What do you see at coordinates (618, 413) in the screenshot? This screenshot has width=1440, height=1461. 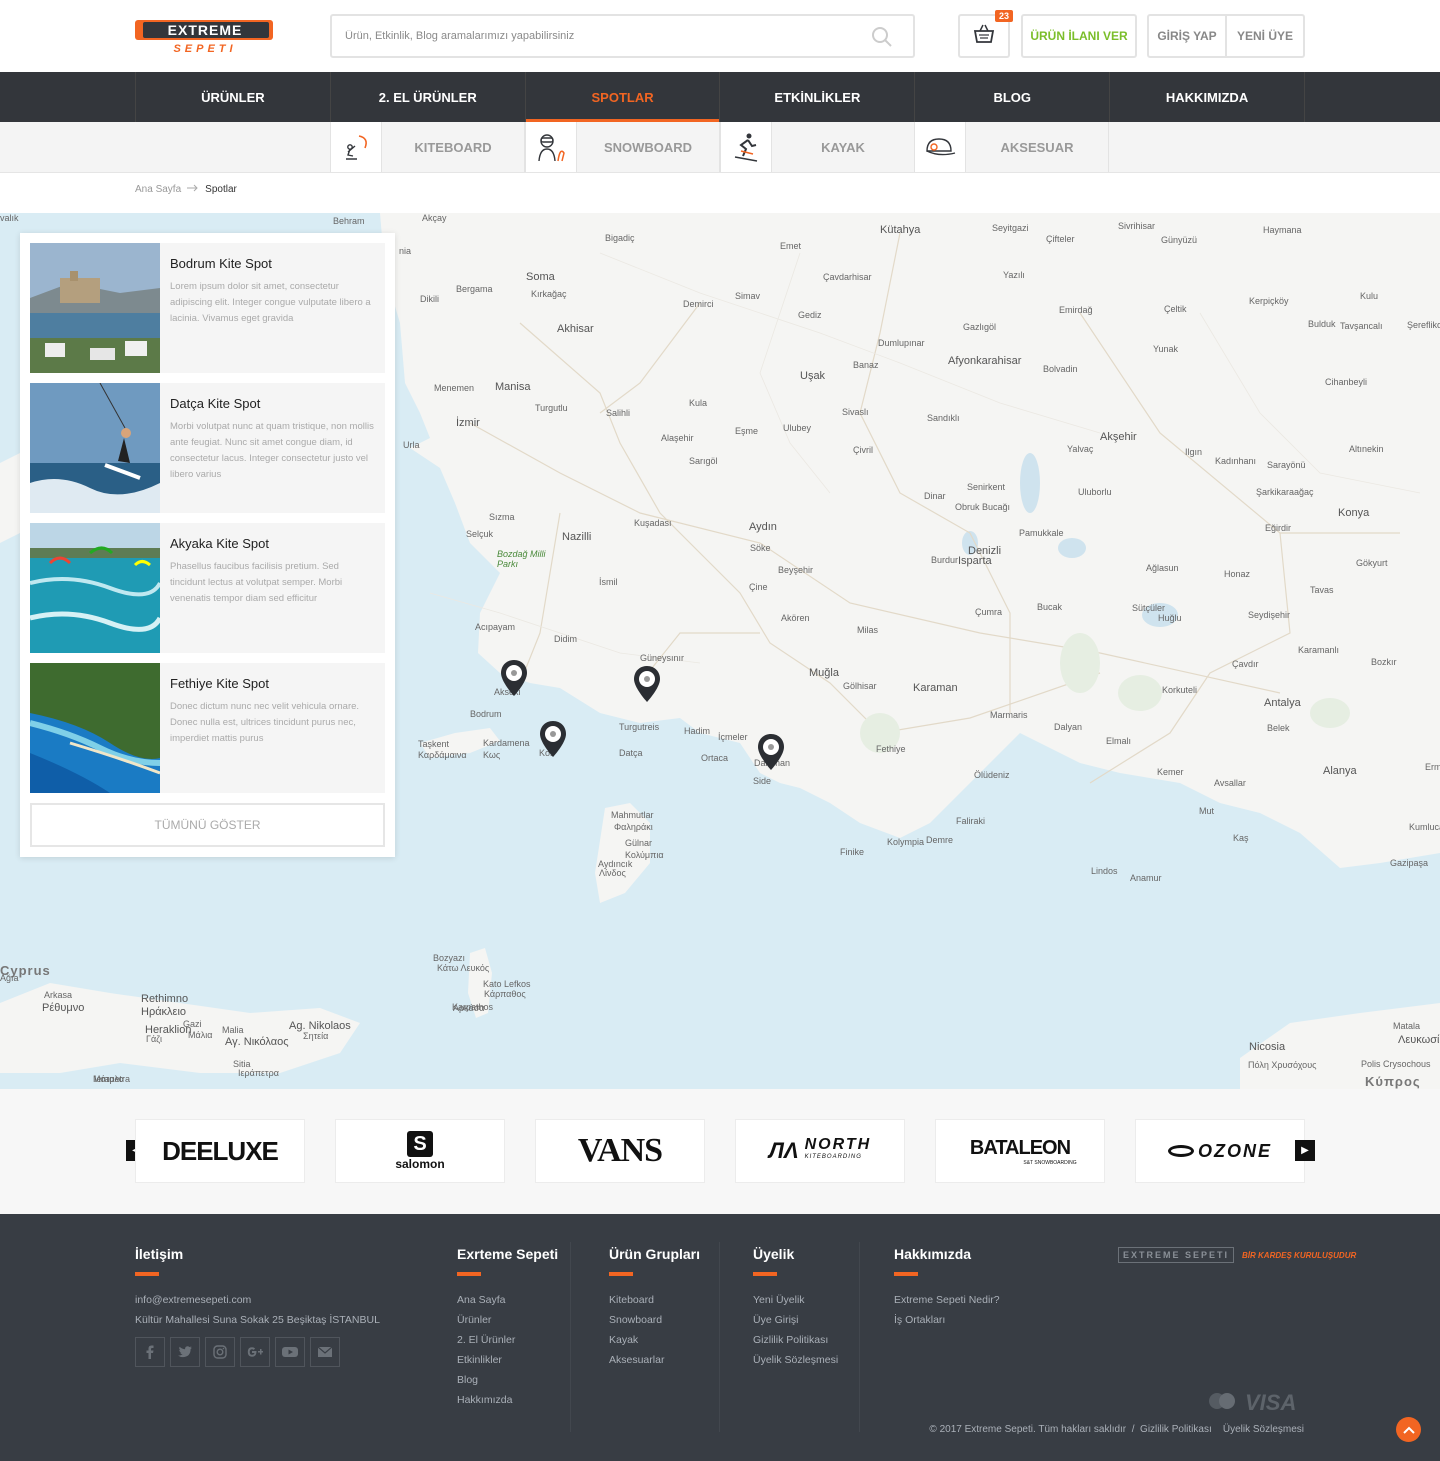 I see `map-place-label: Salihli` at bounding box center [618, 413].